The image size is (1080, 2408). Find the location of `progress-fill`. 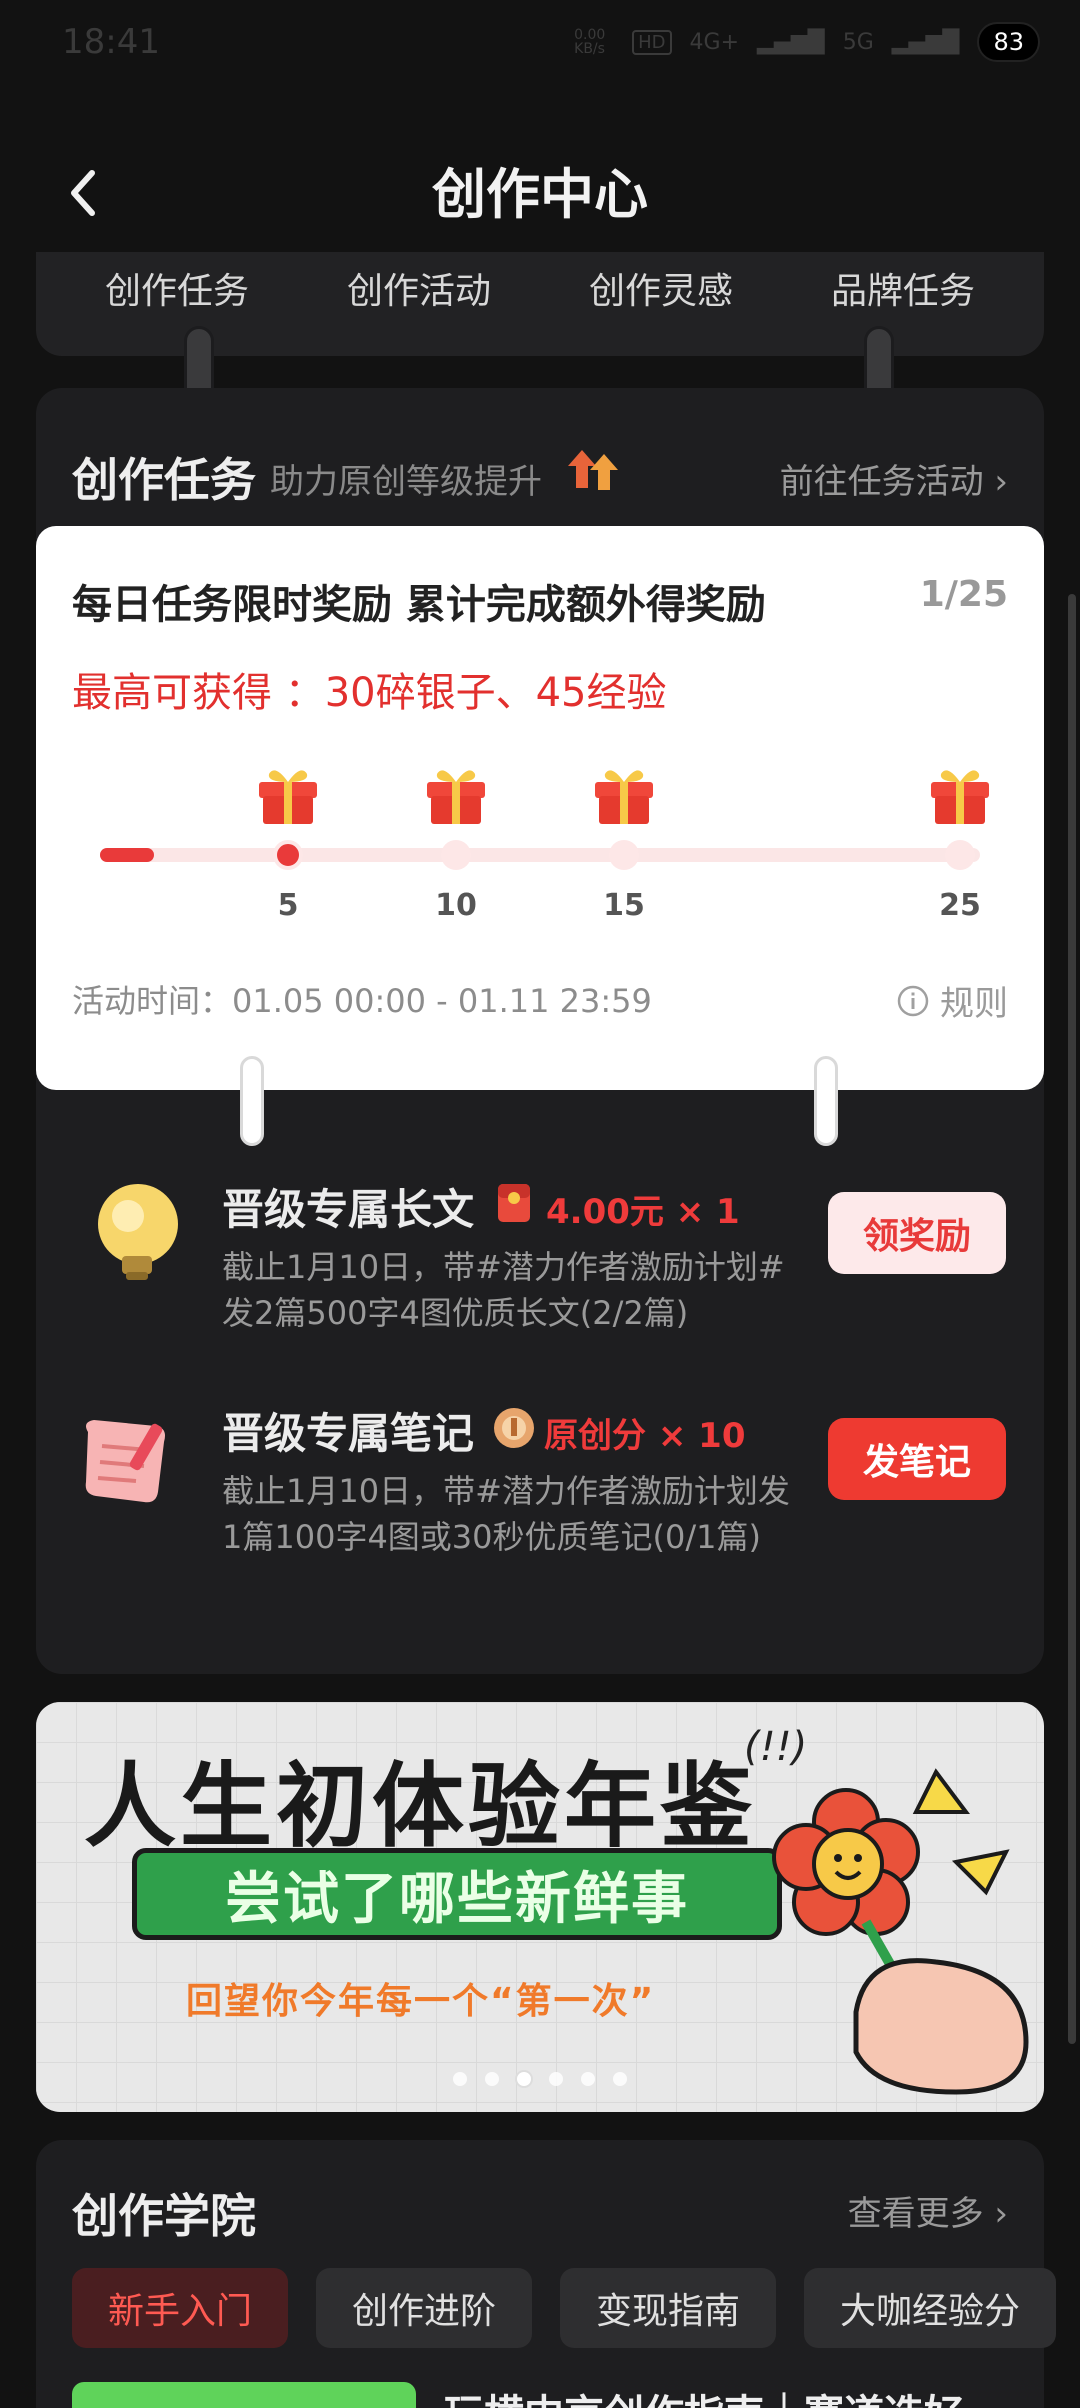

progress-fill is located at coordinates (127, 855).